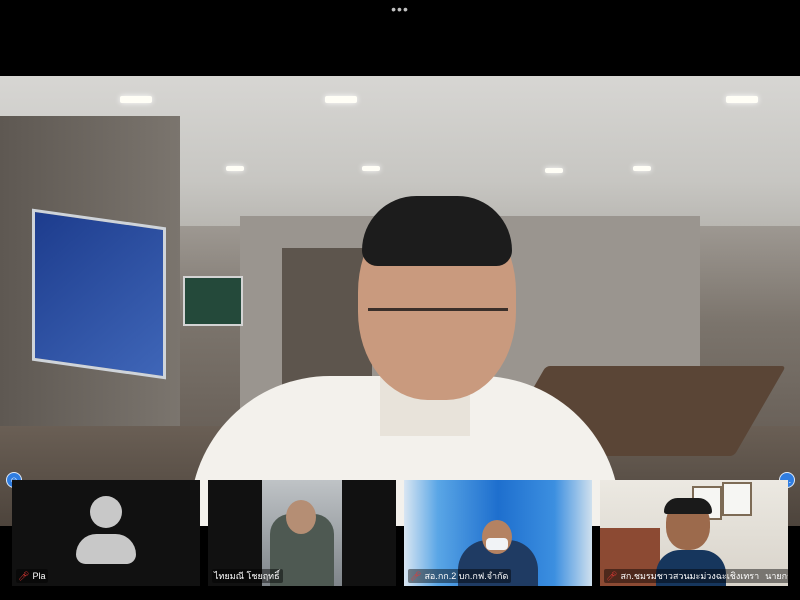 The image size is (800, 600). Describe the element at coordinates (438, 324) in the screenshot. I see `speaker-glasses` at that location.